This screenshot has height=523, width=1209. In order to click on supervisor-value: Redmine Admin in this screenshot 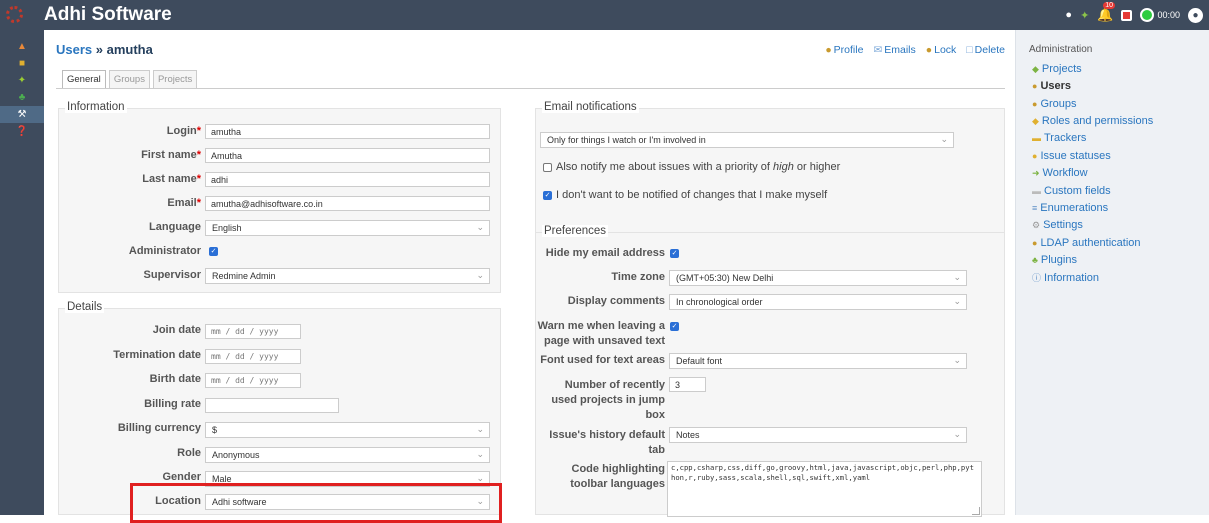, I will do `click(244, 276)`.